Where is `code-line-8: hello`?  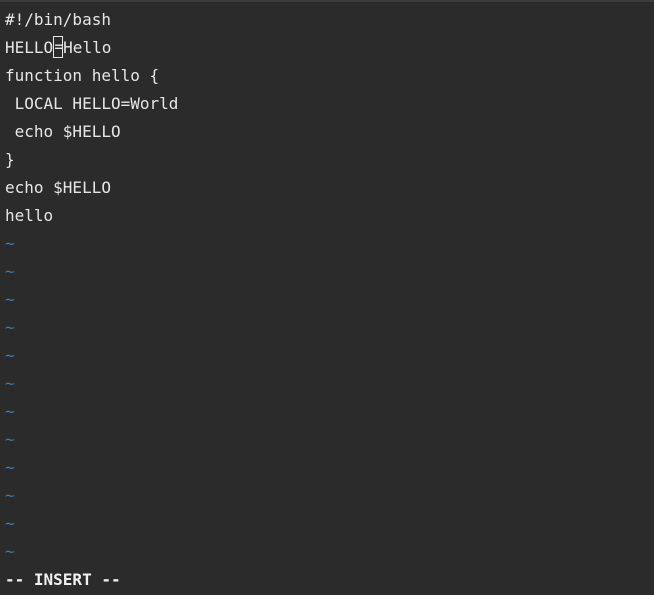 code-line-8: hello is located at coordinates (329, 216).